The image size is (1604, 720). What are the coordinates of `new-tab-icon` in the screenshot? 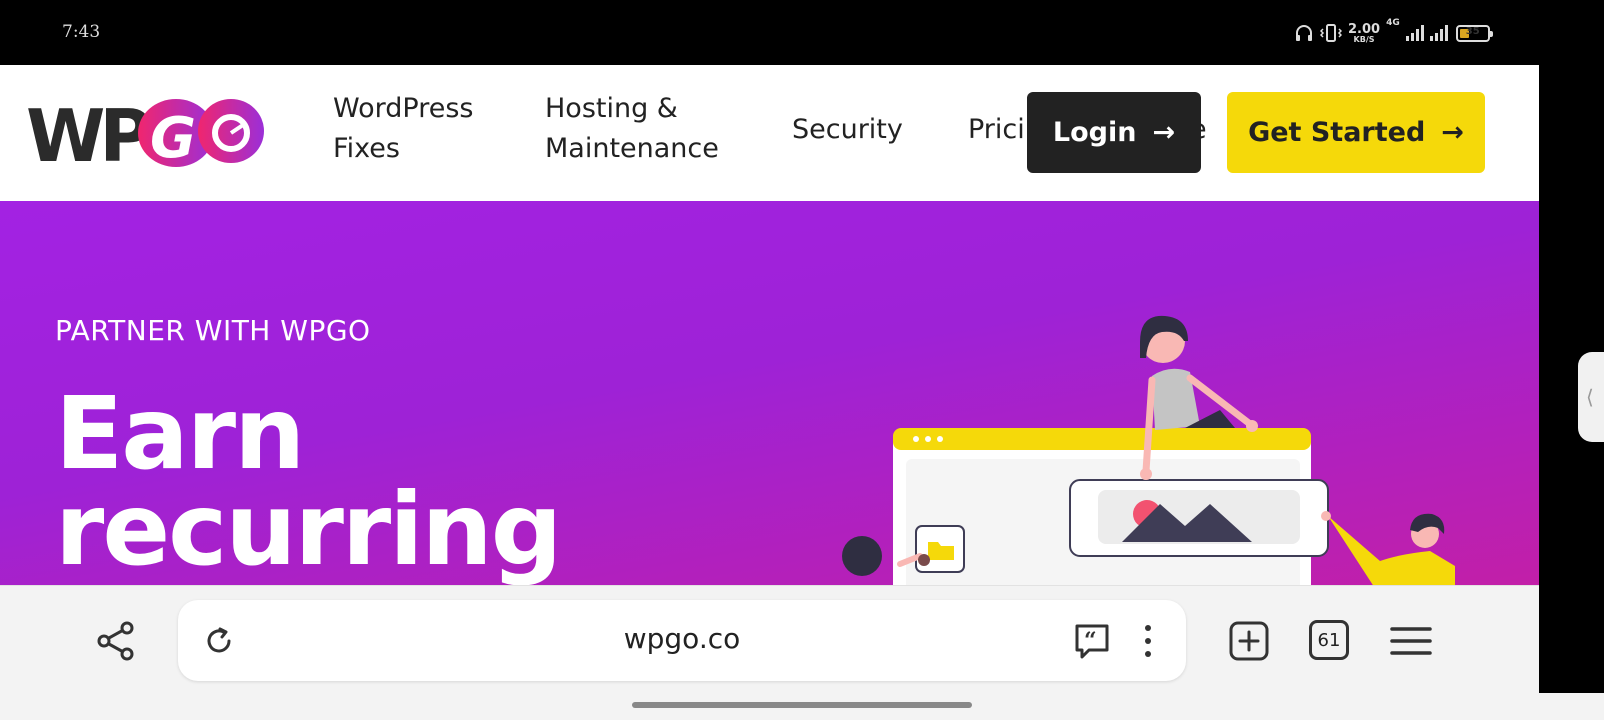 It's located at (1249, 641).